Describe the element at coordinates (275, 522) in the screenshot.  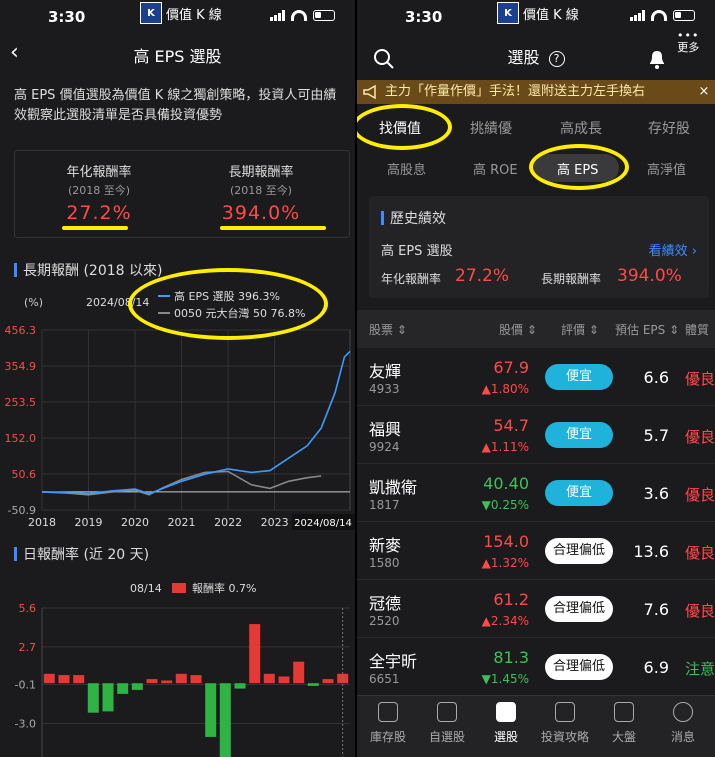
I see `x-tick-label: 2023` at that location.